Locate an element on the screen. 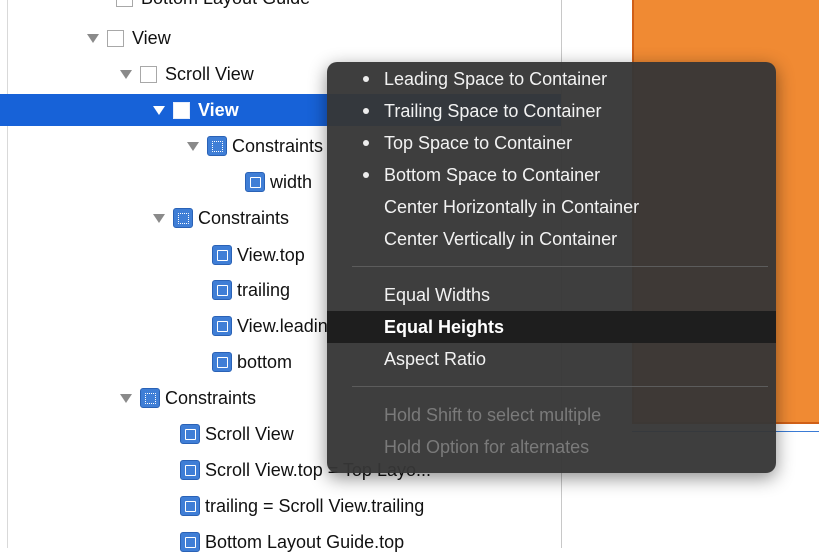  menu-item-label: Equal Widths is located at coordinates (437, 294).